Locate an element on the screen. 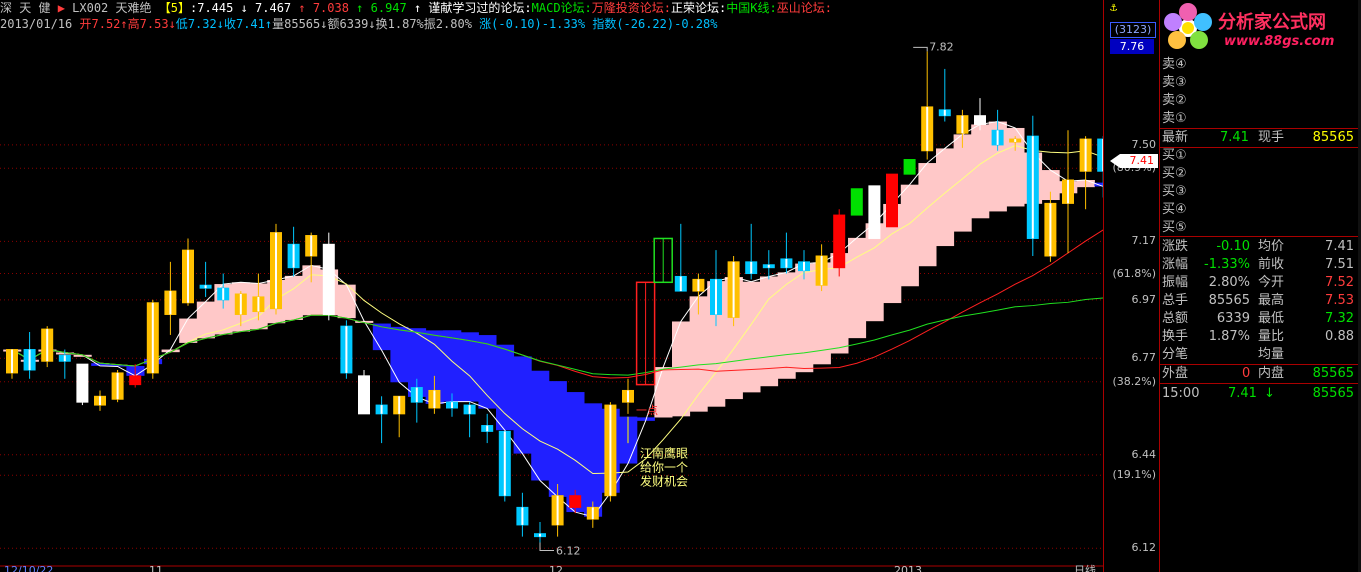  panel-row: 卖② is located at coordinates (1260, 101).